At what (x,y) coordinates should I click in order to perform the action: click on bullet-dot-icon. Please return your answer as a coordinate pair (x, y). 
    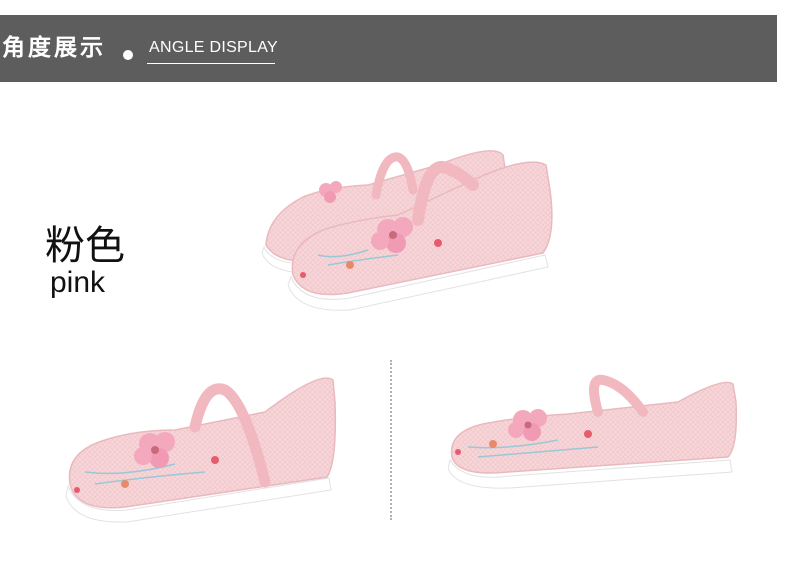
    Looking at the image, I should click on (128, 55).